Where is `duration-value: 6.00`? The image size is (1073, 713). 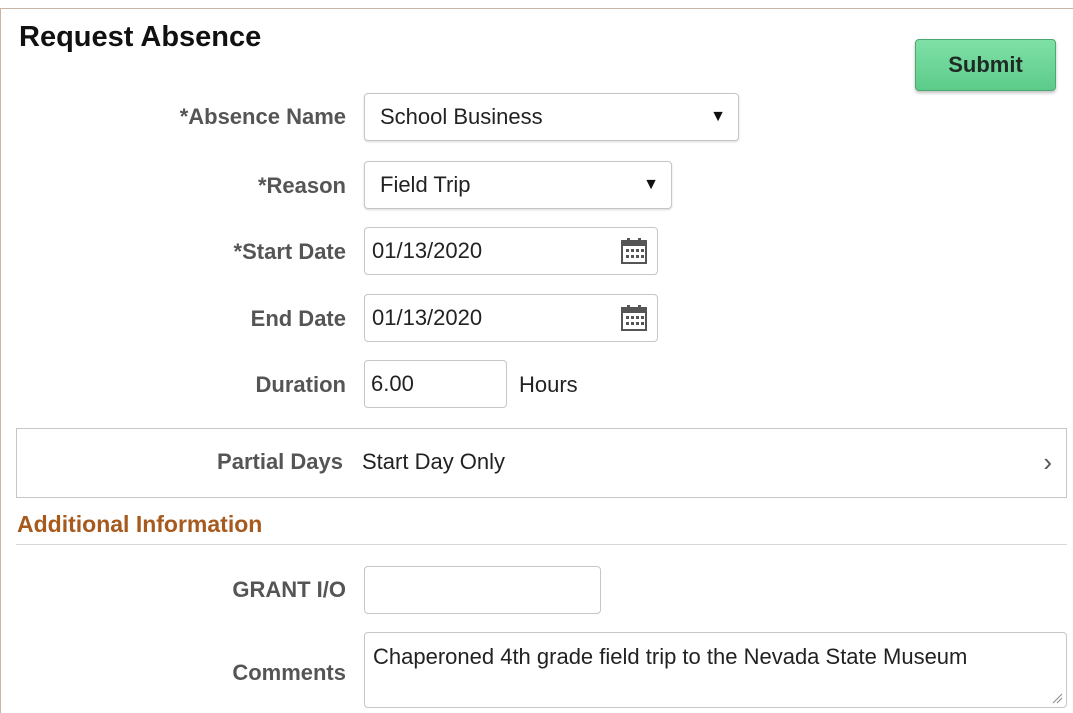
duration-value: 6.00 is located at coordinates (392, 383).